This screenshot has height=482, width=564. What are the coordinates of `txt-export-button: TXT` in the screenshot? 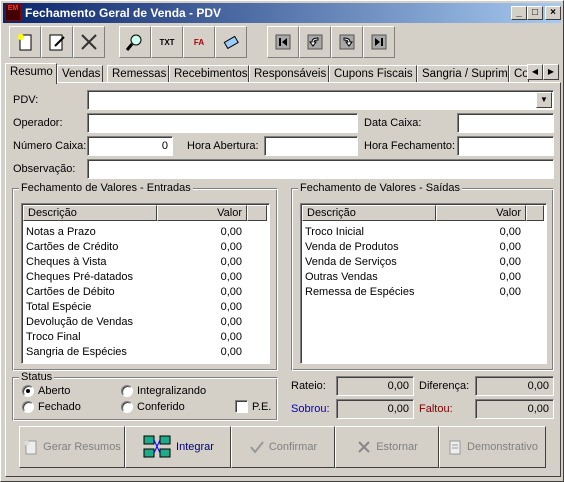 It's located at (167, 42).